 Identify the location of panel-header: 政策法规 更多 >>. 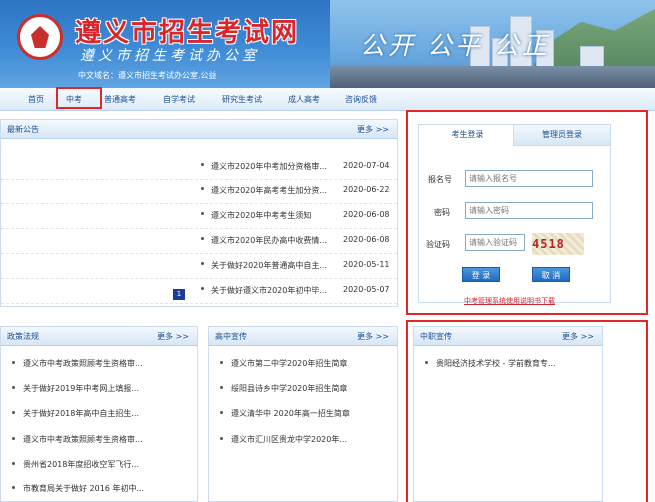
(99, 336).